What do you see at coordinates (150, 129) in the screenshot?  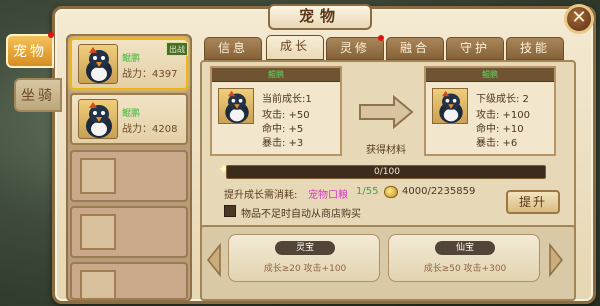 I see `pet-power: 战力：4208` at bounding box center [150, 129].